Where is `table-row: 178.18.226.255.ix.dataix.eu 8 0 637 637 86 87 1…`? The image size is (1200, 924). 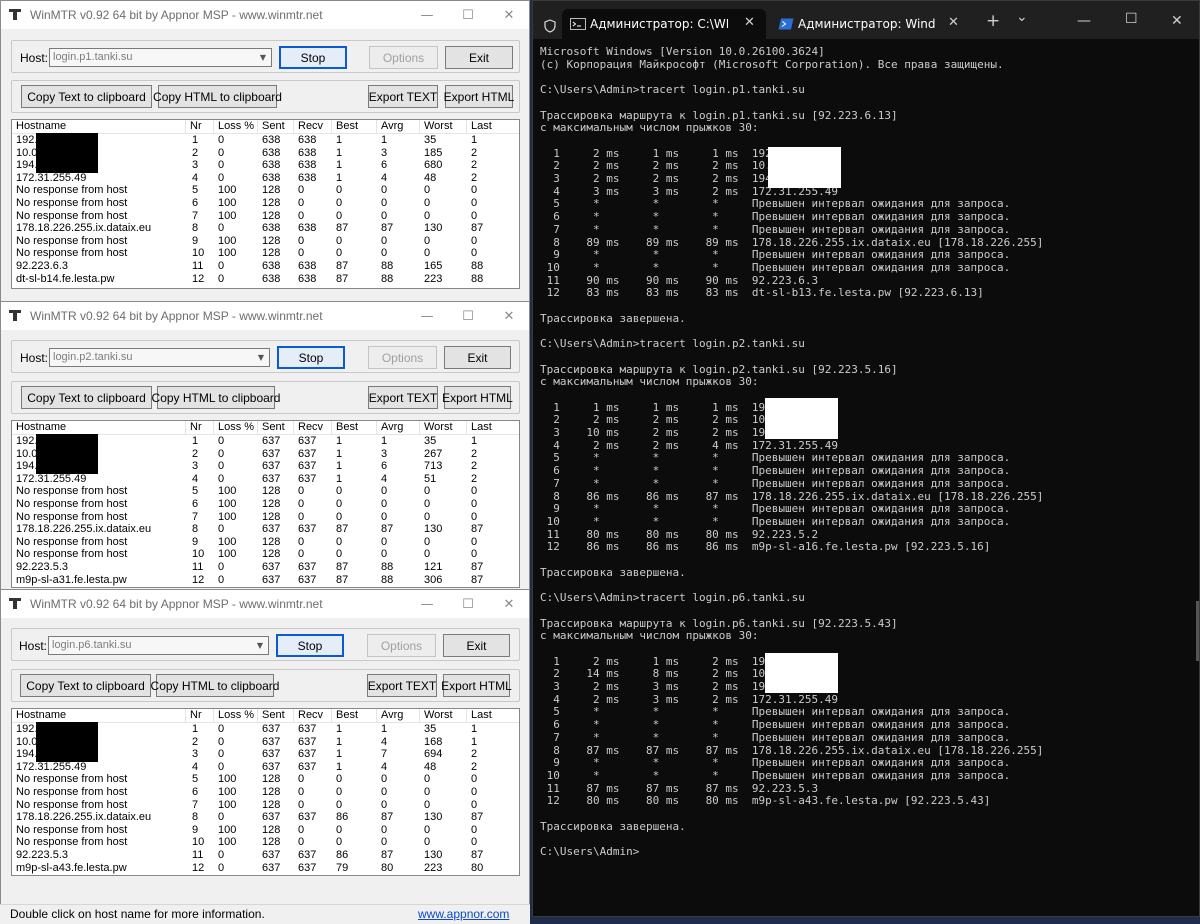
table-row: 178.18.226.255.ix.dataix.eu 8 0 637 637 86 87 1… is located at coordinates (265, 817).